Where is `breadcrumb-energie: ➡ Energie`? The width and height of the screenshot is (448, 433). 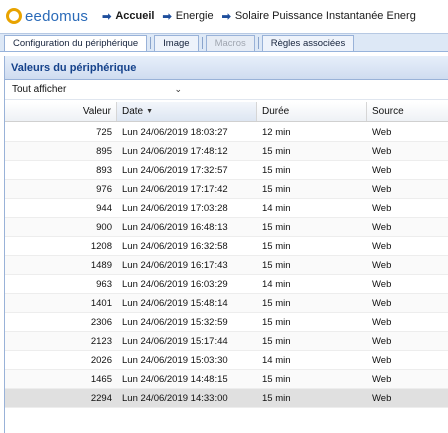 breadcrumb-energie: ➡ Energie is located at coordinates (187, 16).